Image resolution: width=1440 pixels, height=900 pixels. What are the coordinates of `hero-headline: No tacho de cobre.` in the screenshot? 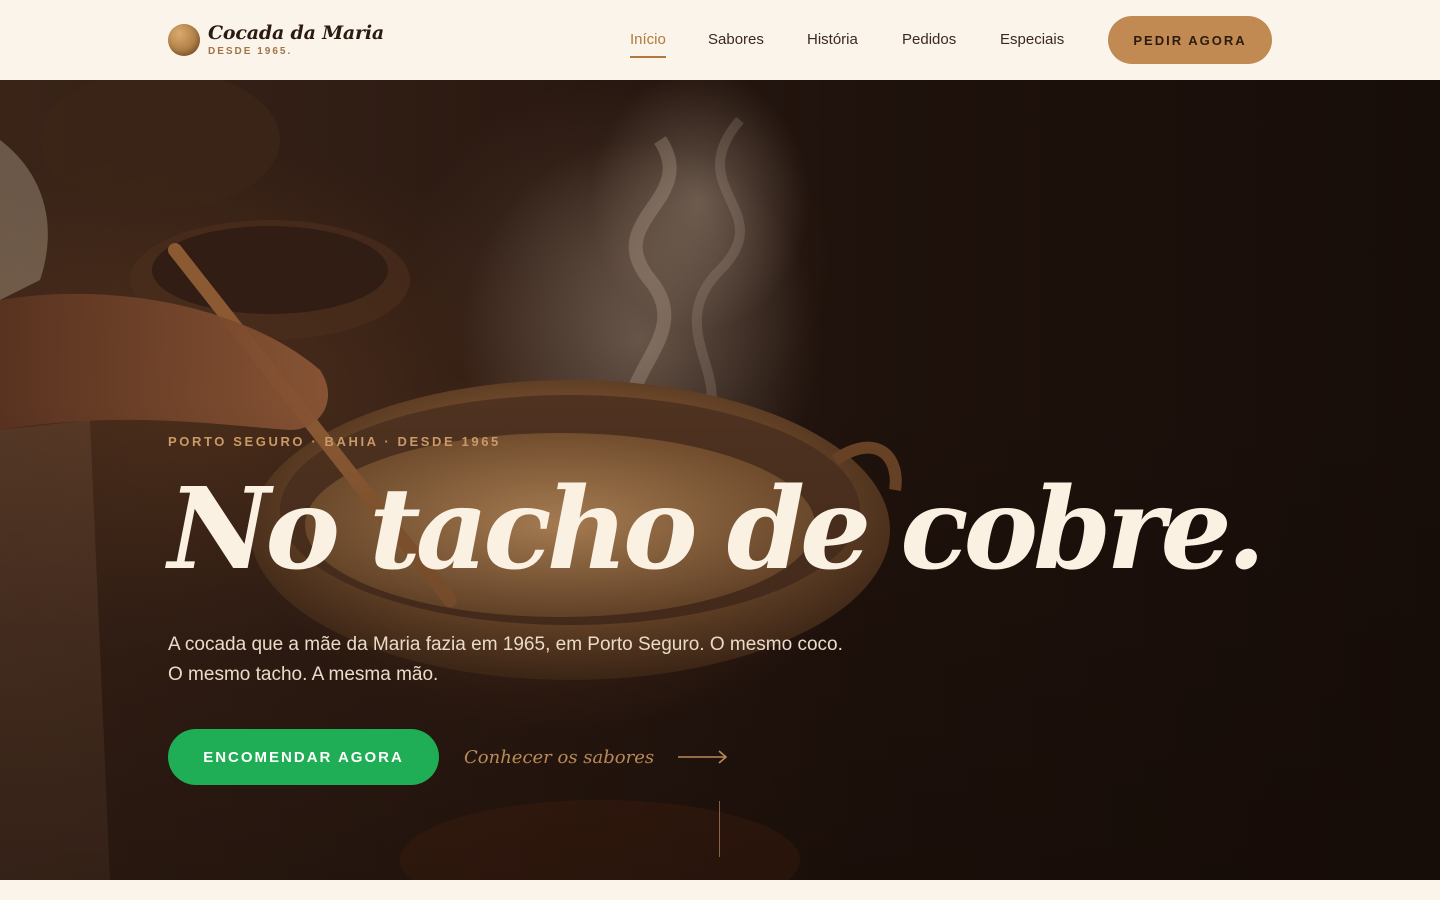 It's located at (717, 529).